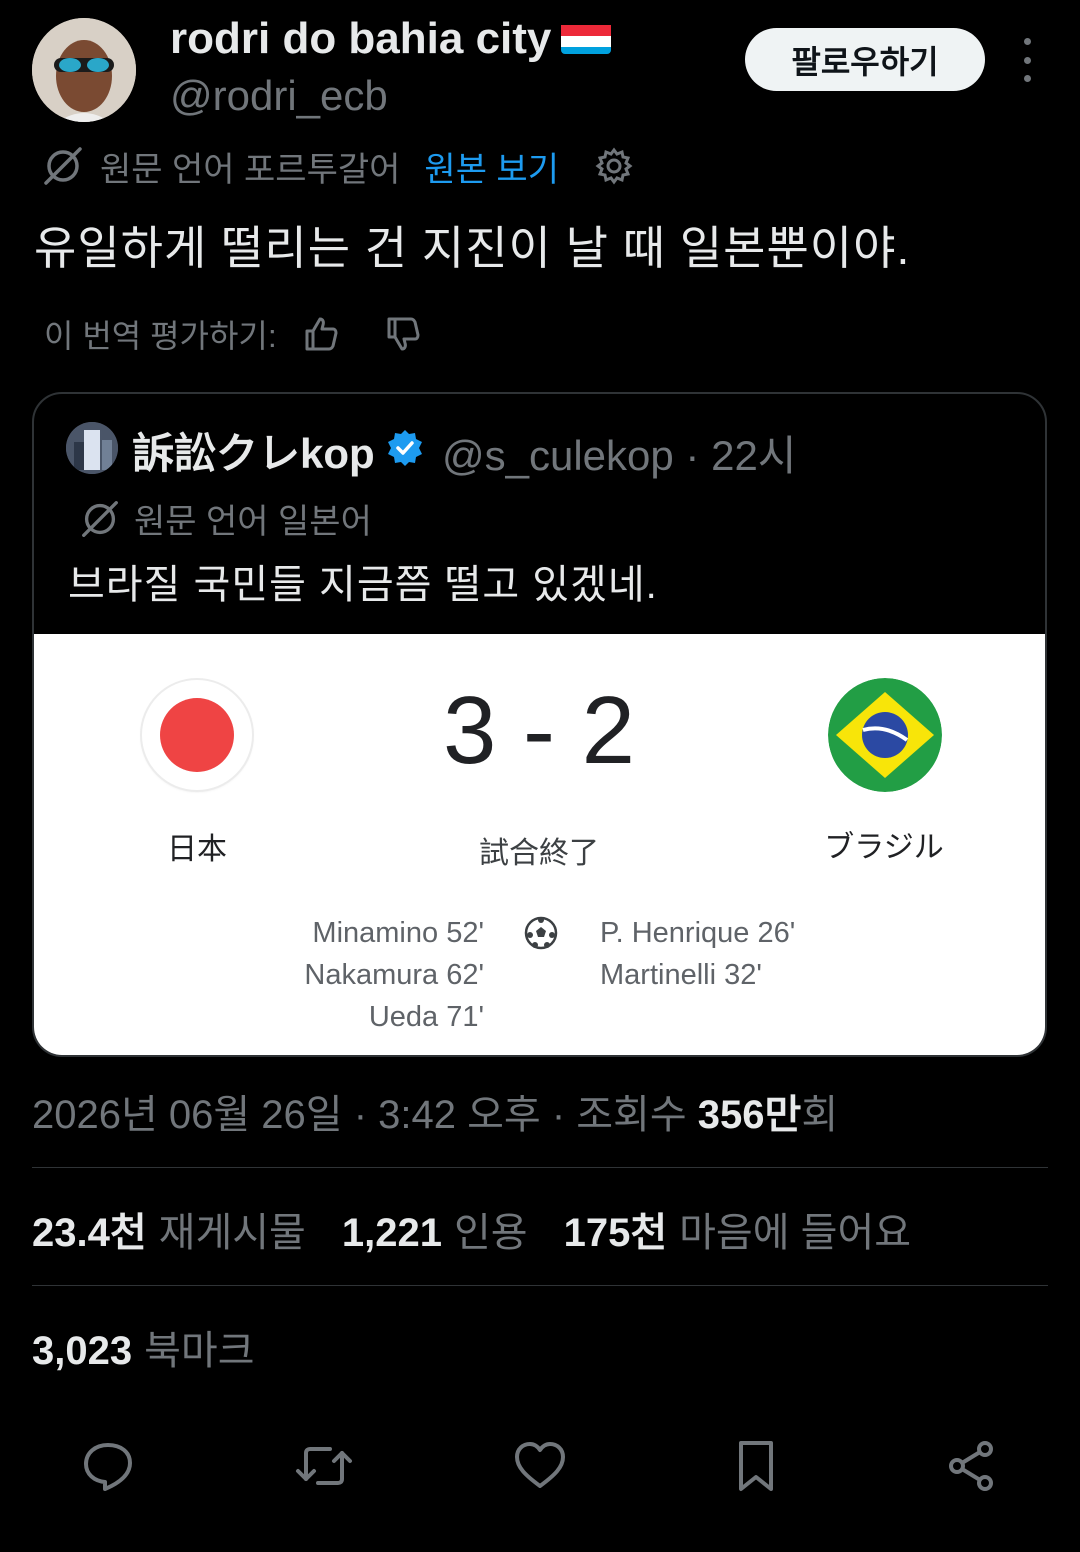 This screenshot has width=1080, height=1552. What do you see at coordinates (884, 847) in the screenshot?
I see `away-team-name: ブラジル` at bounding box center [884, 847].